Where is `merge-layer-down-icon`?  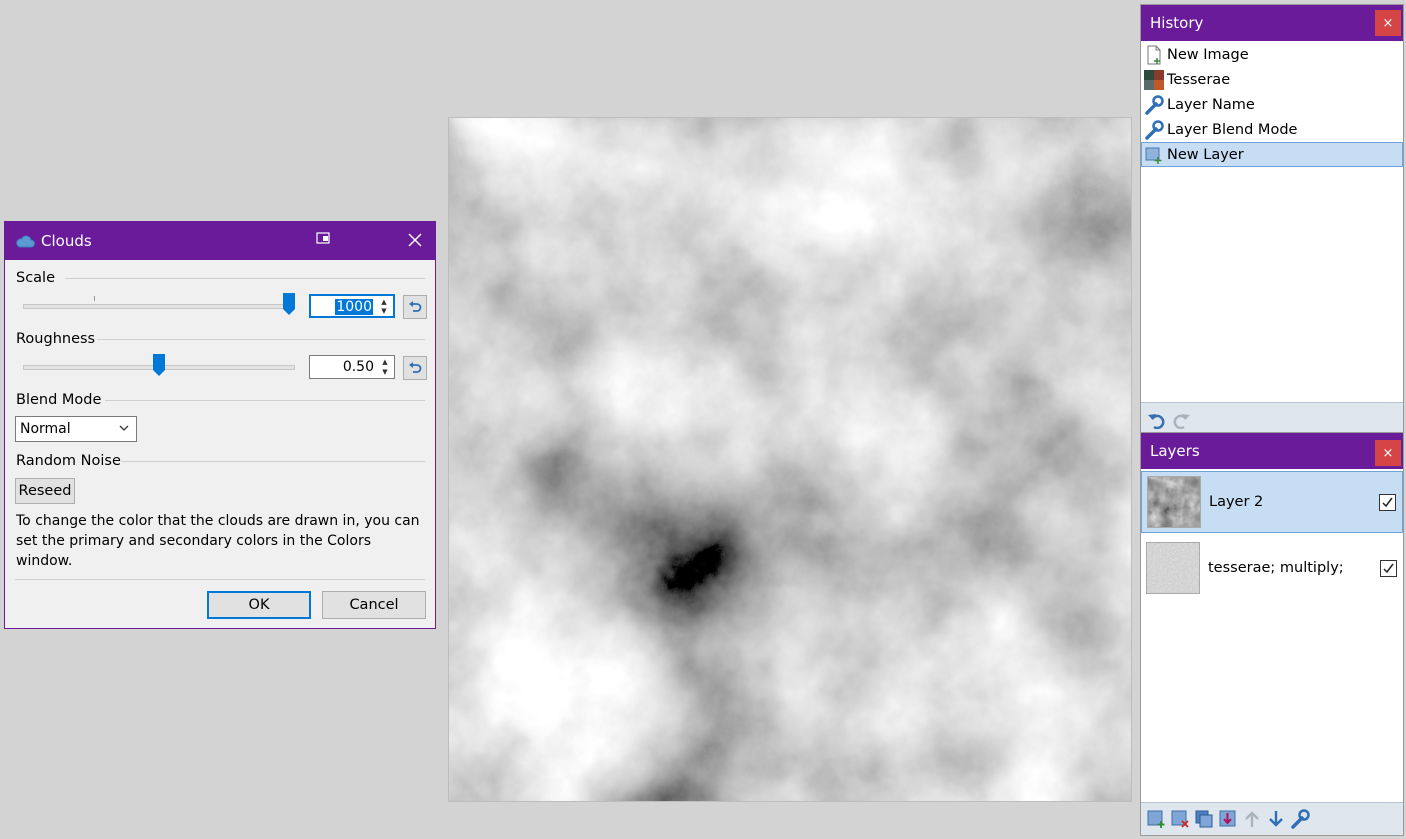
merge-layer-down-icon is located at coordinates (1228, 819).